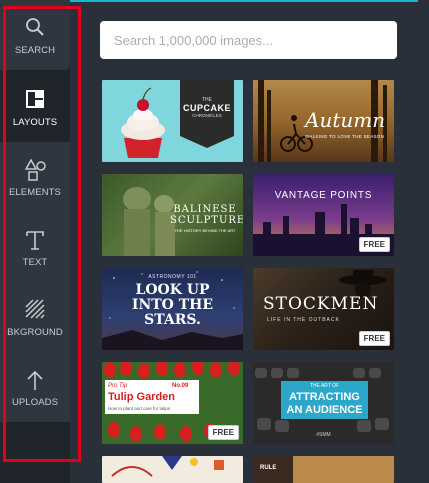 Image resolution: width=429 pixels, height=483 pixels. What do you see at coordinates (345, 136) in the screenshot?
I see `template-text: WALKING TO LOVE THE SEASON` at bounding box center [345, 136].